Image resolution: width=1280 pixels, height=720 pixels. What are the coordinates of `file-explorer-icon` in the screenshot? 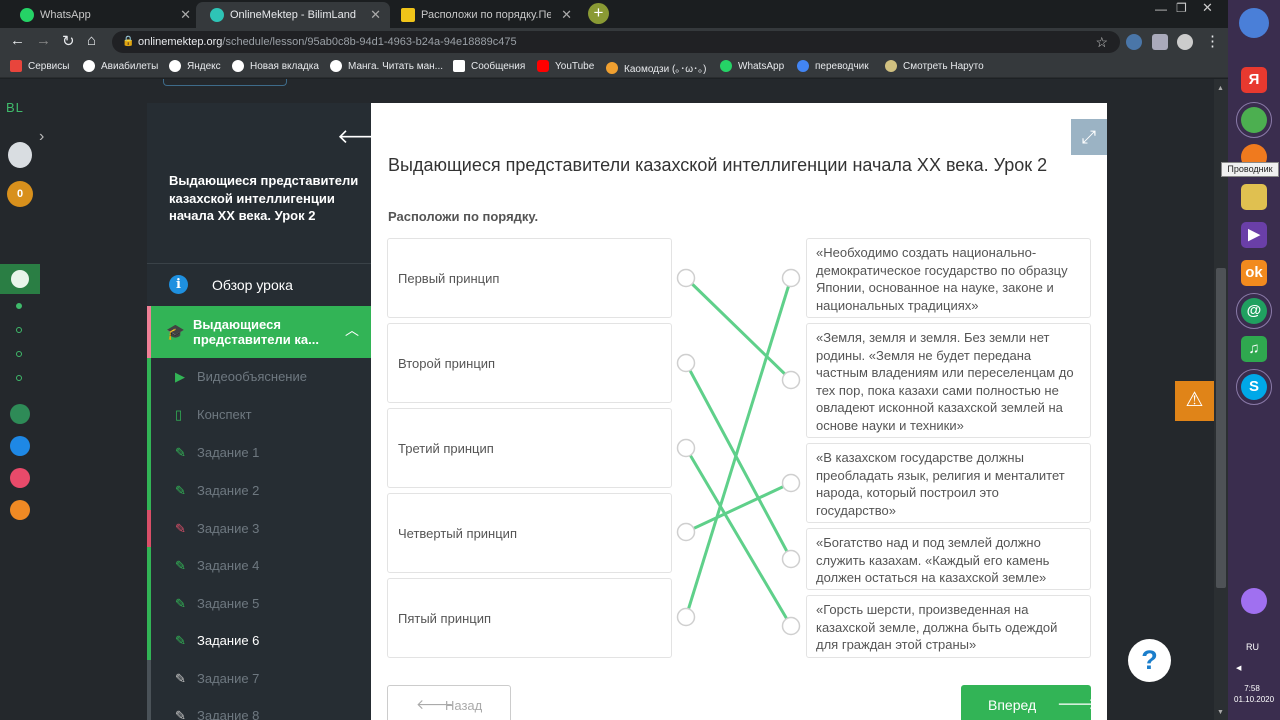 It's located at (1254, 197).